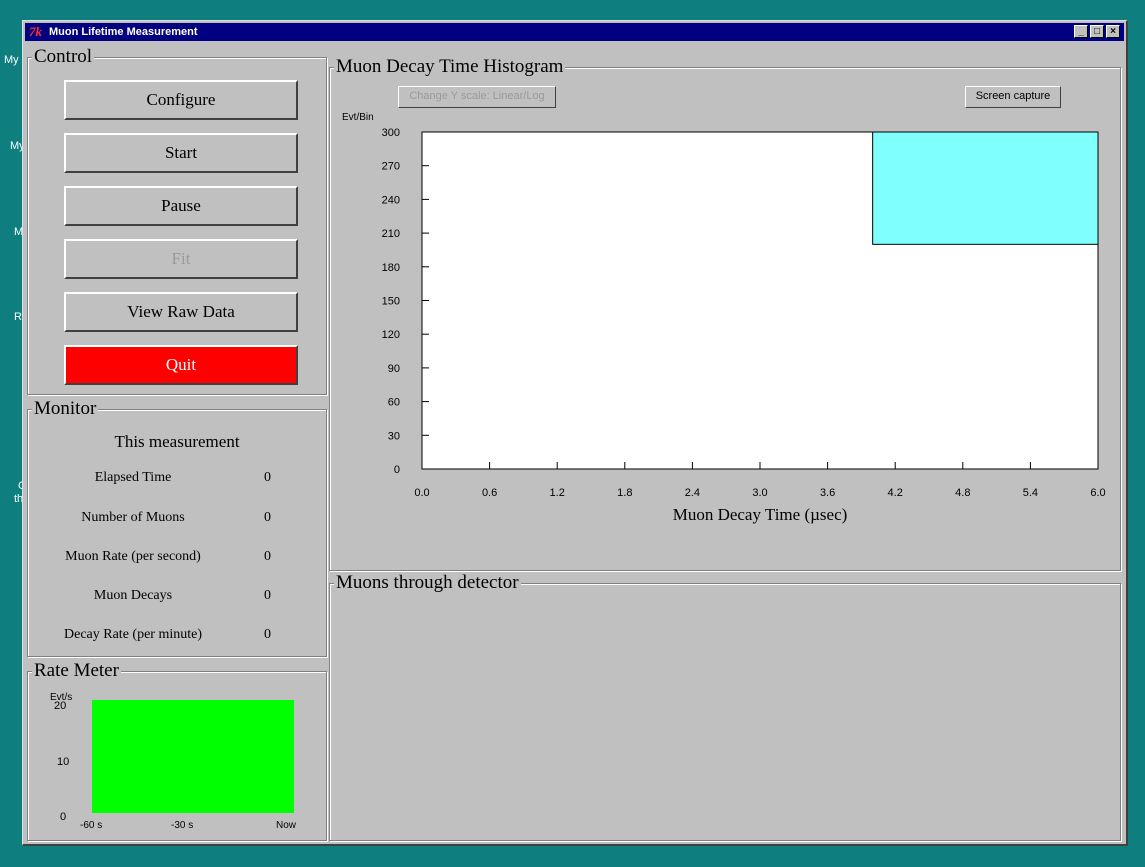 This screenshot has height=867, width=1145. Describe the element at coordinates (391, 335) in the screenshot. I see `y-tick-label: 120` at that location.